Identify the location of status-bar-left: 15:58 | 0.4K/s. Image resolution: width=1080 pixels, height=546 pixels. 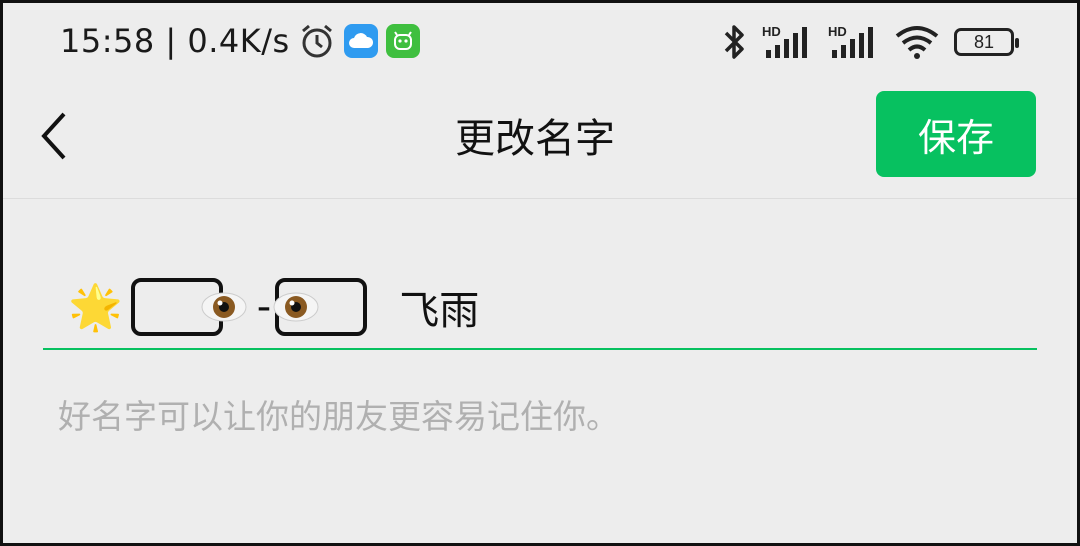
(240, 41).